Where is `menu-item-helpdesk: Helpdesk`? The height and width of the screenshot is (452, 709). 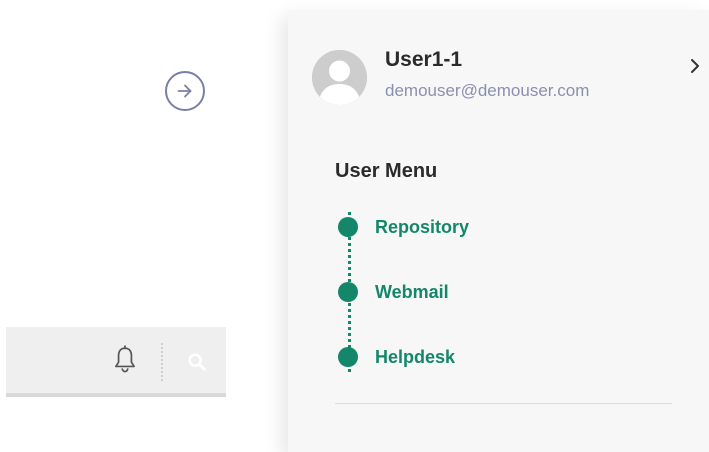 menu-item-helpdesk: Helpdesk is located at coordinates (396, 357).